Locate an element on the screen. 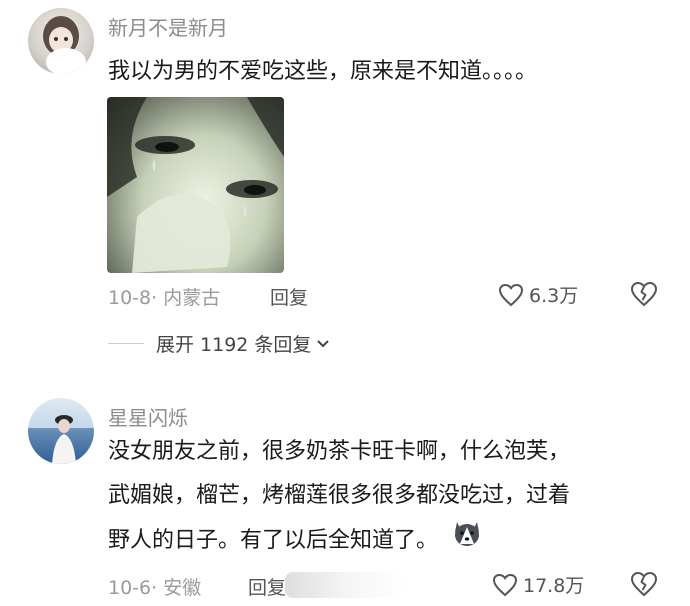 The width and height of the screenshot is (690, 606). comment-line: 武媚娘，榴芒，烤榴莲很多很多都没吃过，过着 is located at coordinates (339, 495).